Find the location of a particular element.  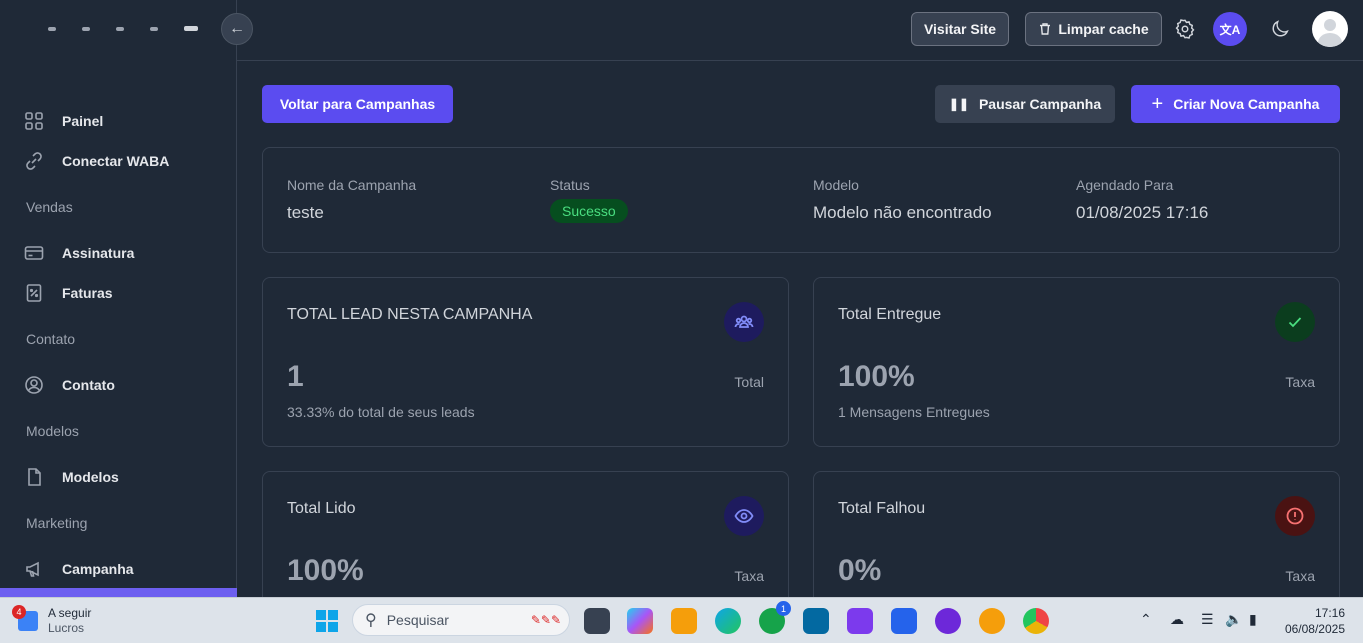

sidebar-item-label: Contato is located at coordinates (88, 385).